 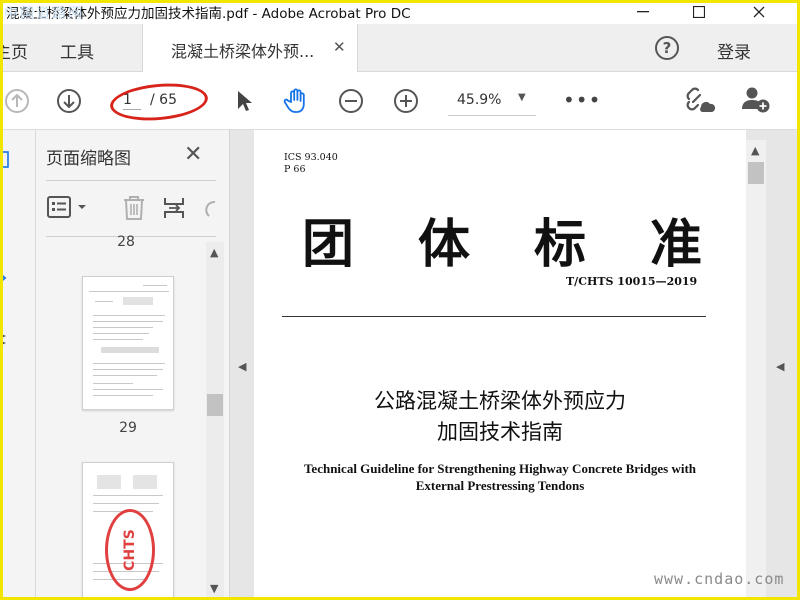 I want to click on select-tool-icon, so click(x=244, y=101).